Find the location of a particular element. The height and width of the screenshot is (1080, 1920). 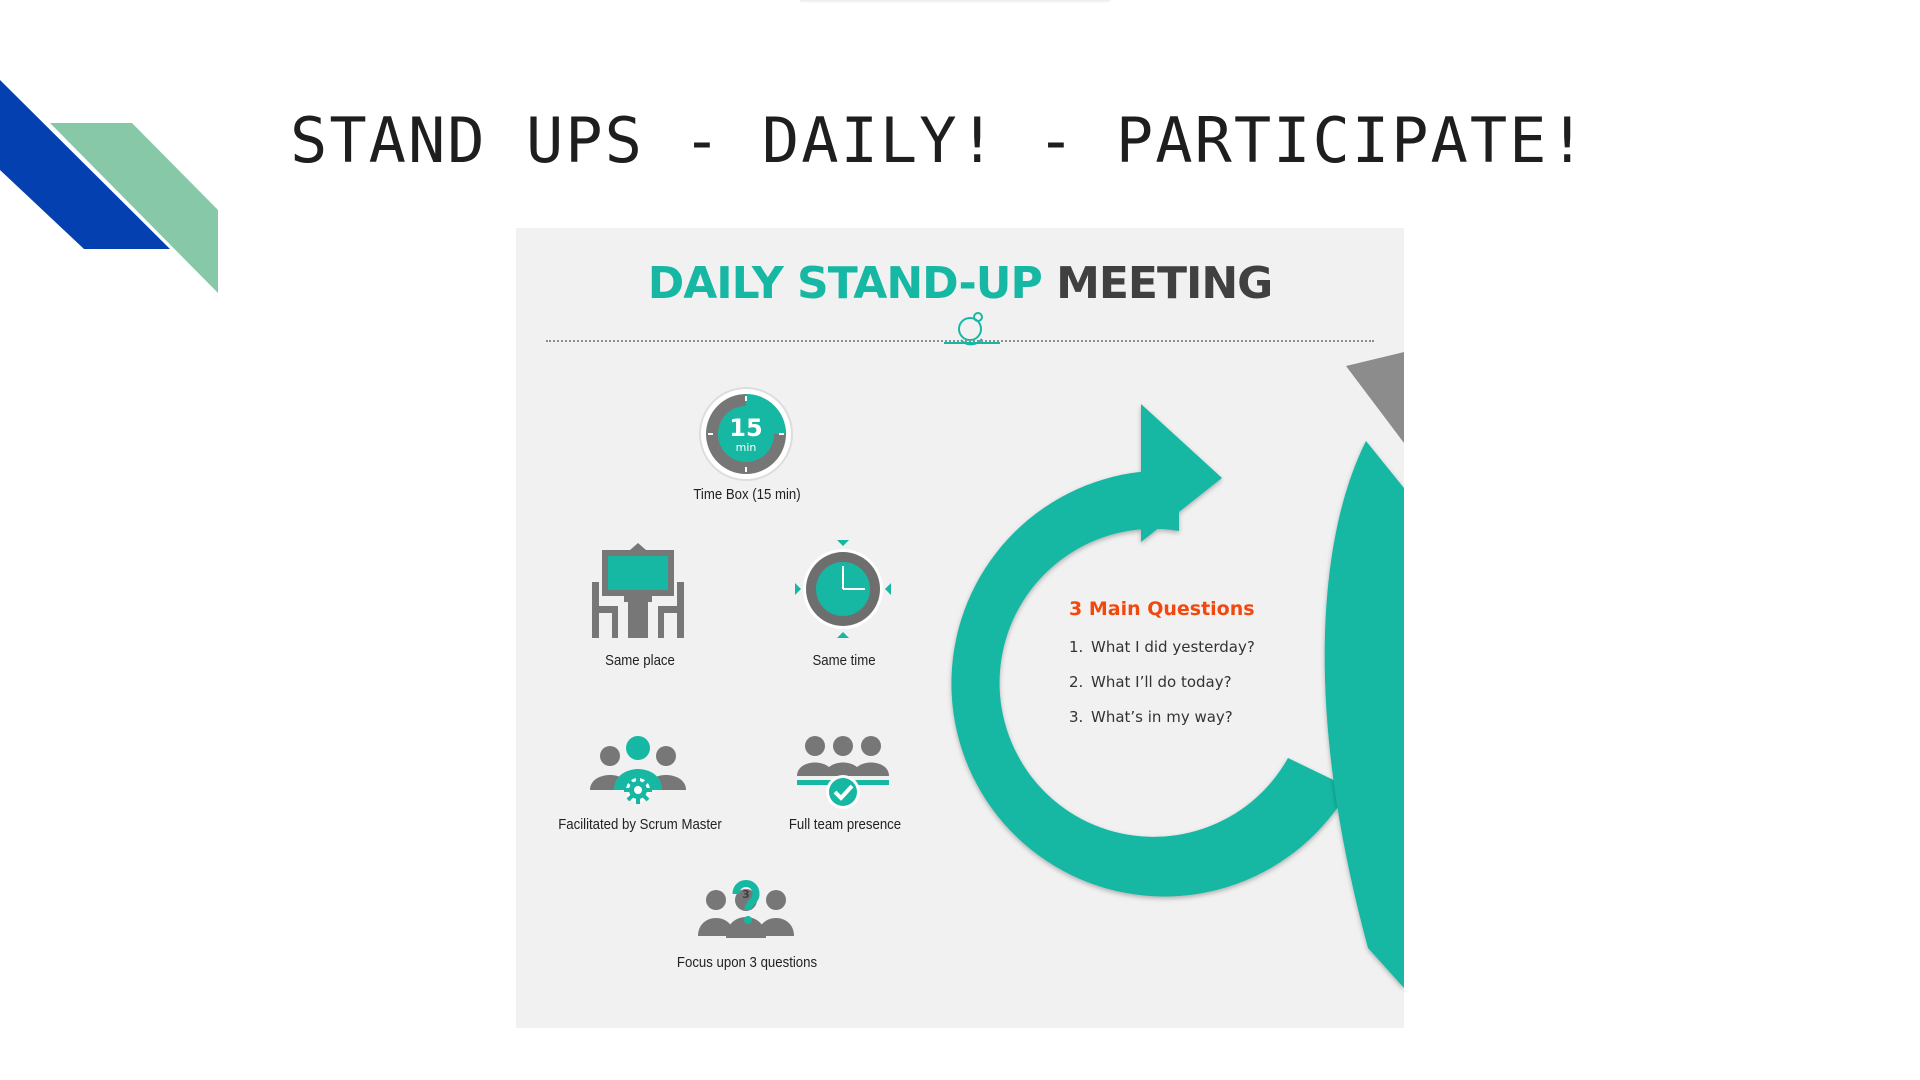

question-item: 1. What I did yesterday? is located at coordinates (1162, 655).